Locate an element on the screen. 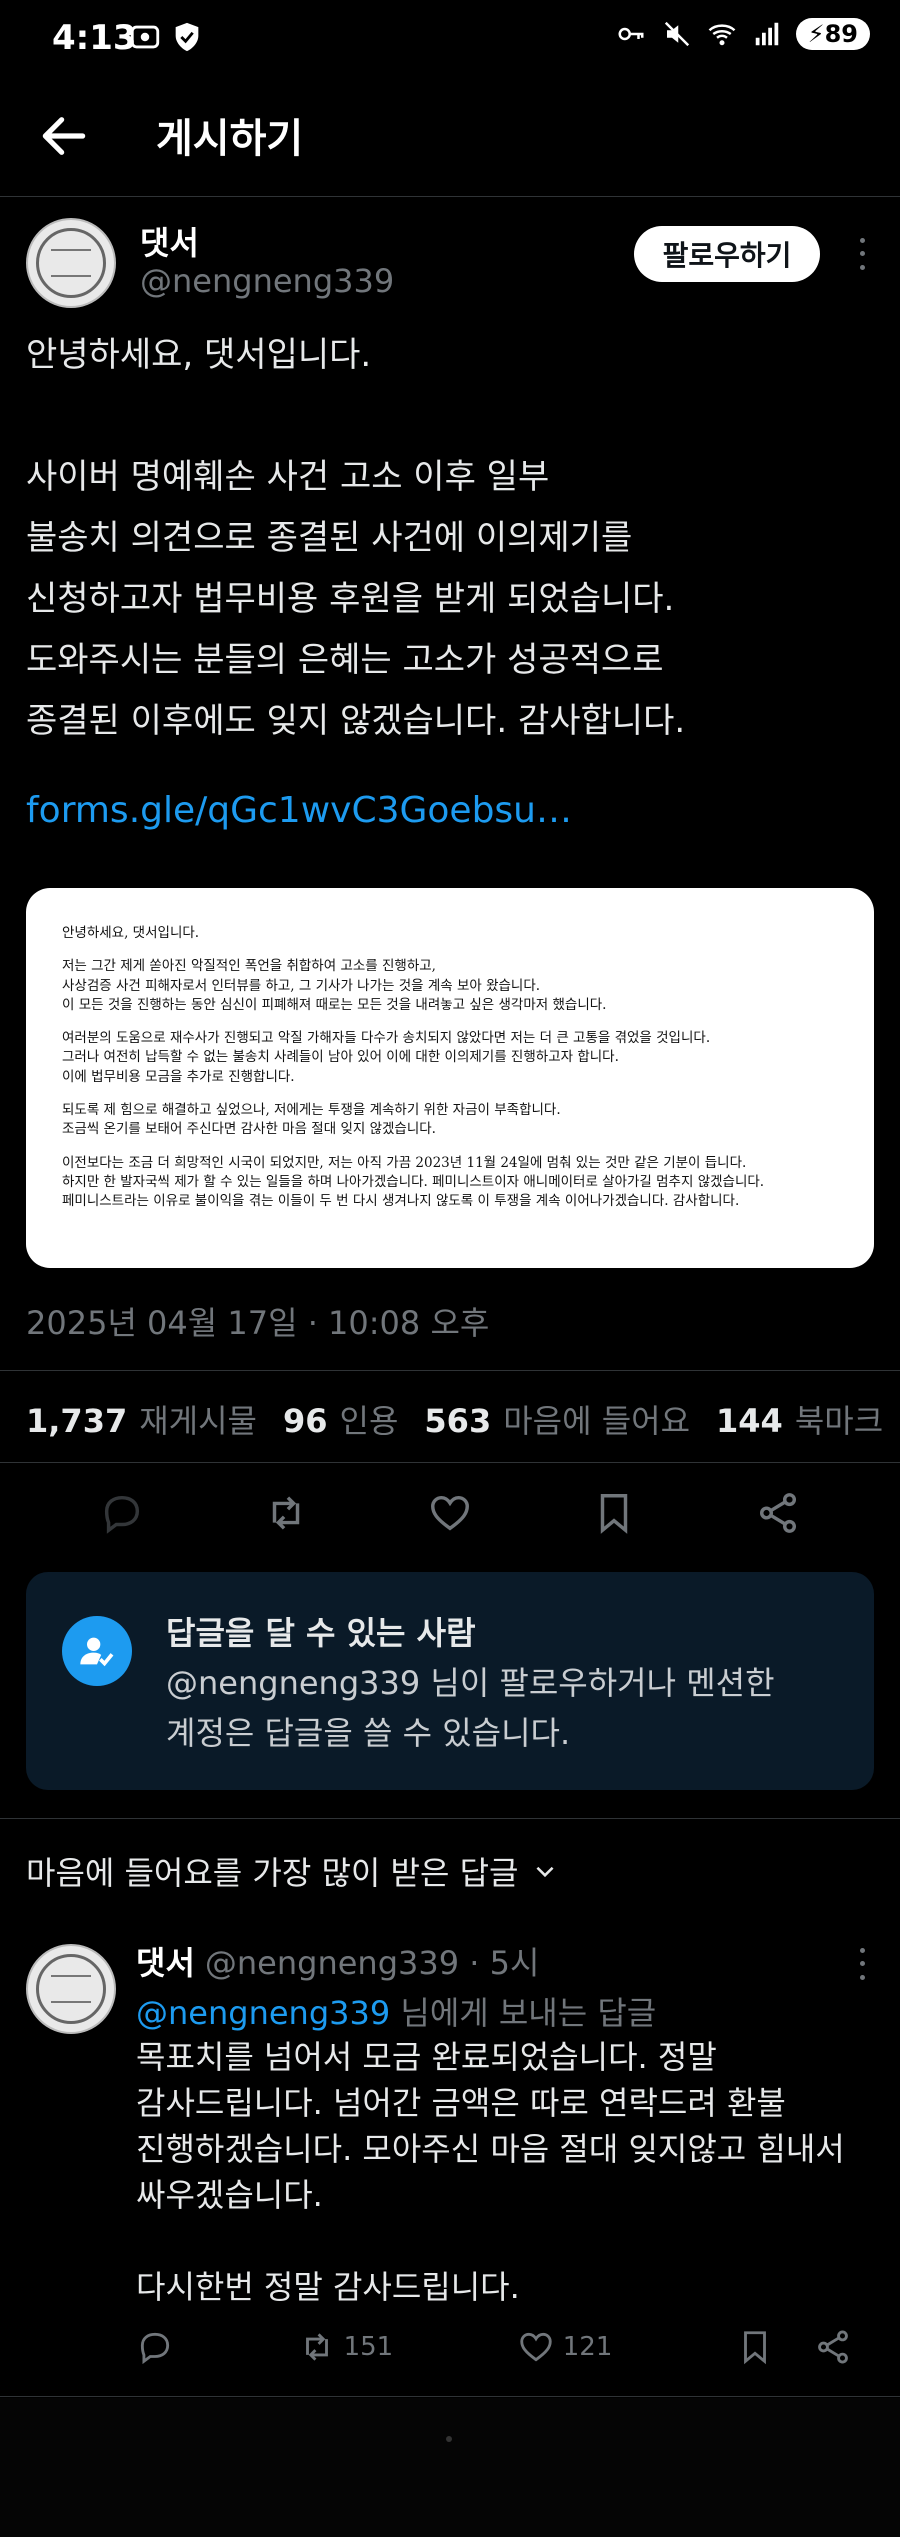 The height and width of the screenshot is (2537, 900). bookmarks-stat: 144 북마크 is located at coordinates (799, 1419).